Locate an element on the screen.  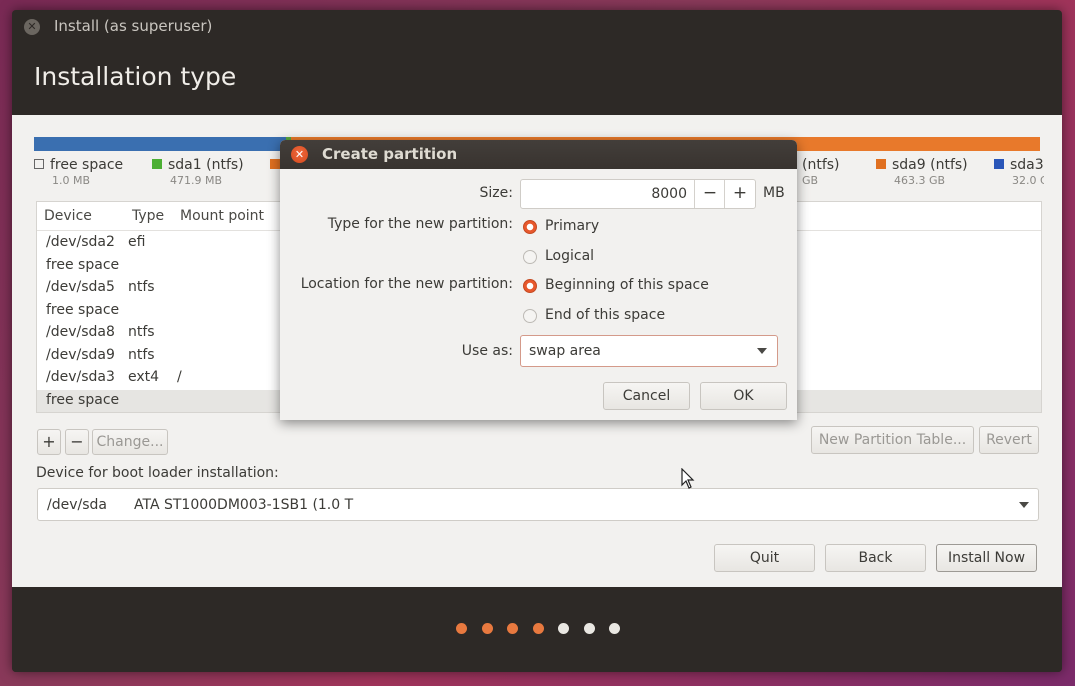
legend-label: sda3 is located at coordinates (1027, 165).